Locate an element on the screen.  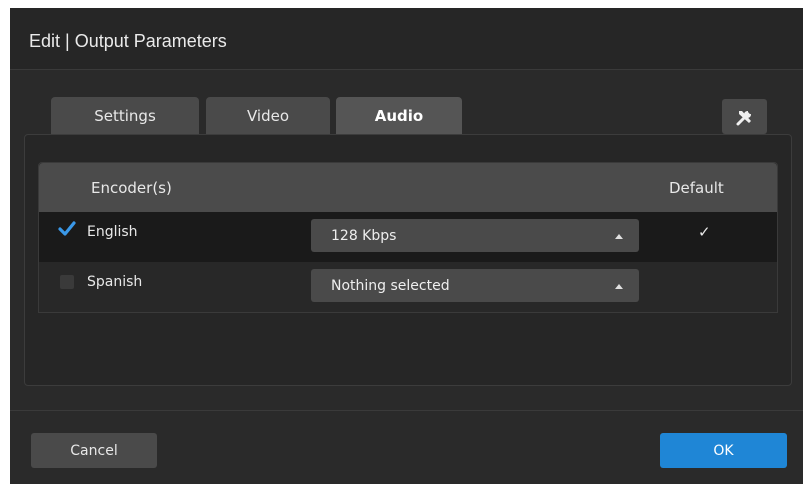
dialog-title: Edit | Output Parameters is located at coordinates (128, 41).